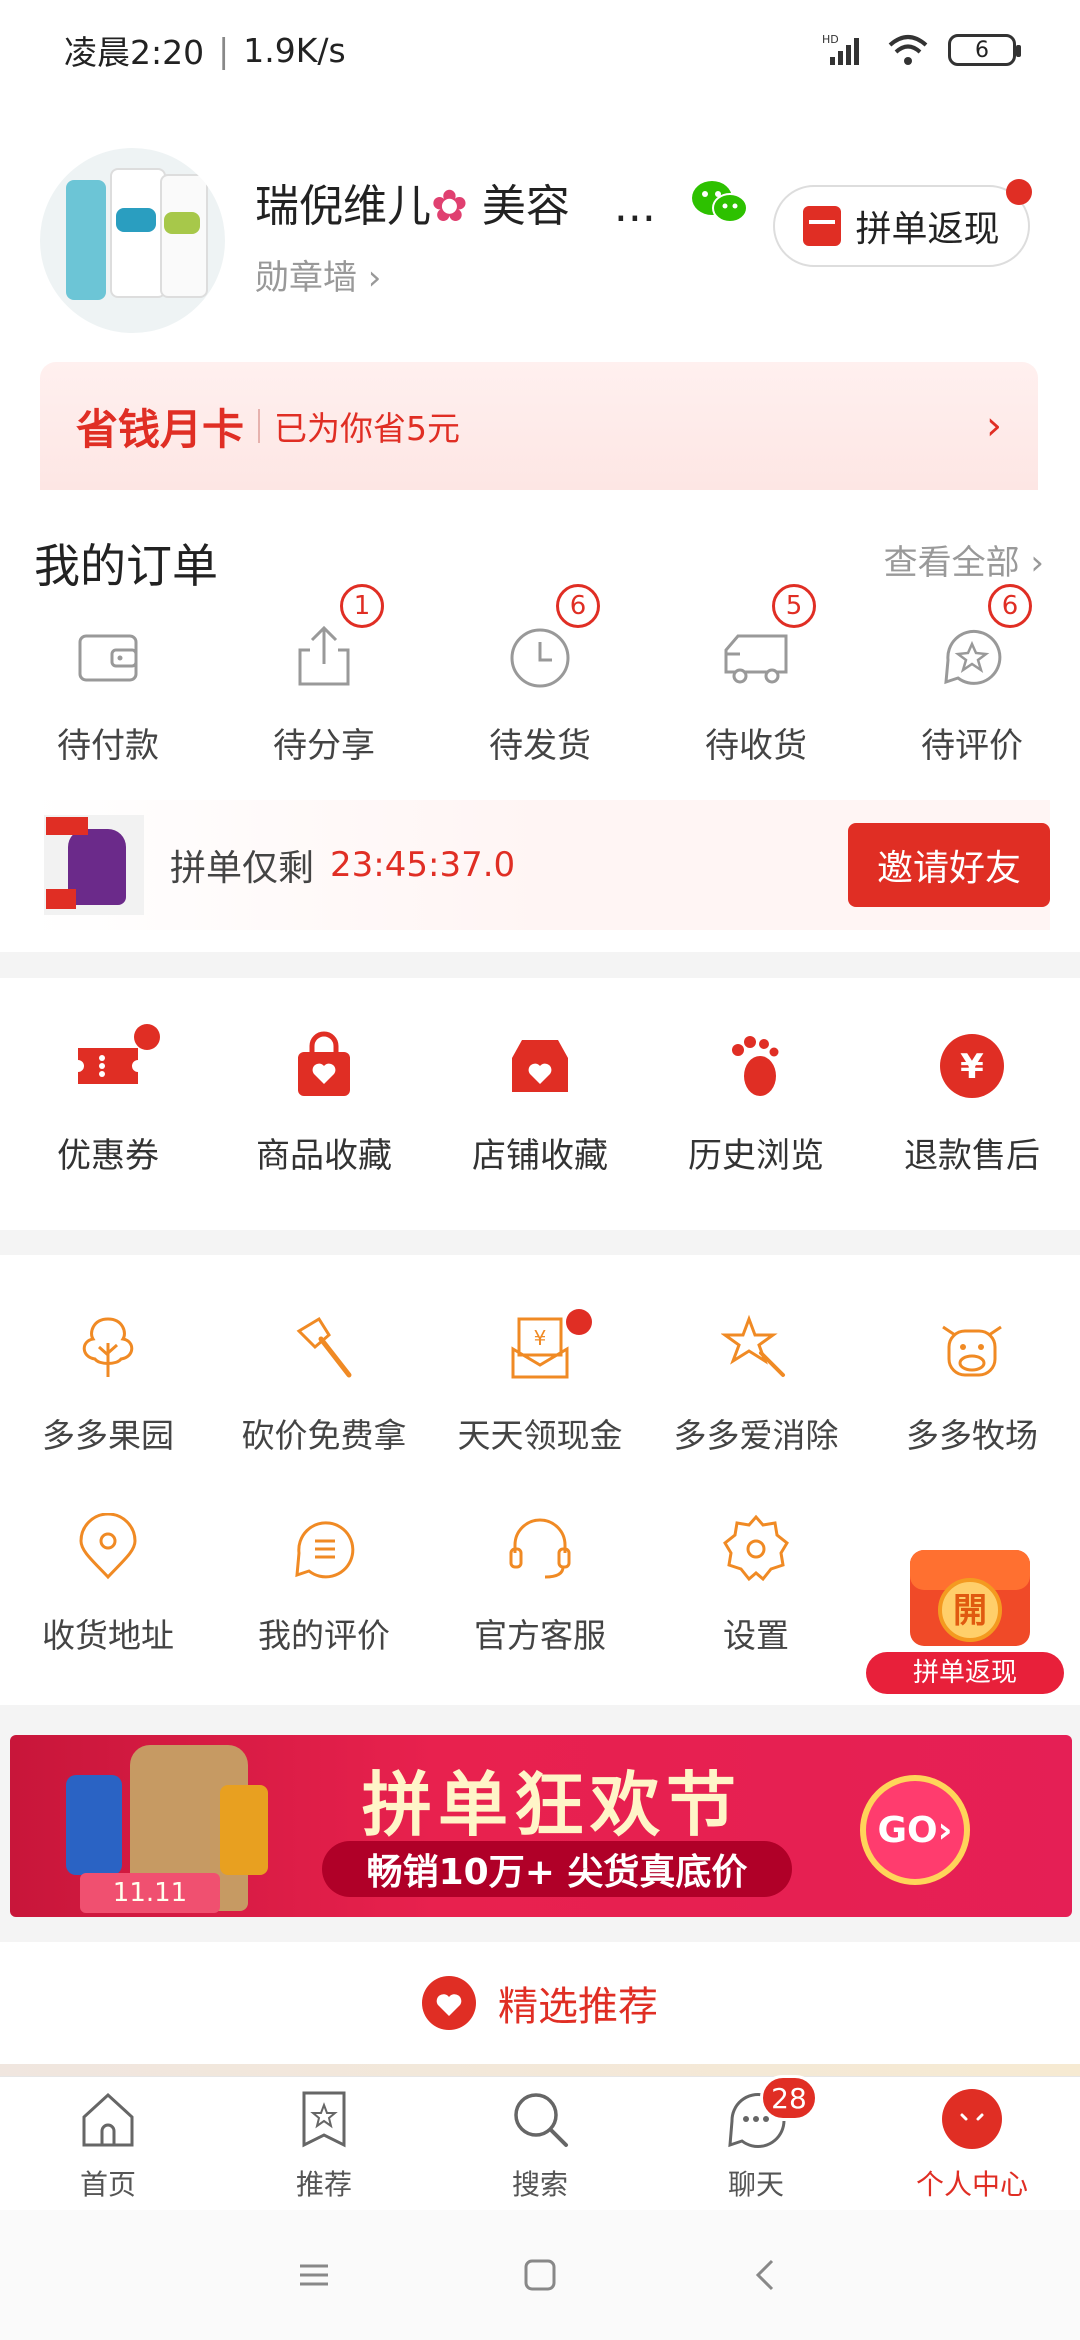 The image size is (1080, 2340). I want to click on order-status-list: 待付款 1 待分享 6 待发货 5 待收货 6 待评价, so click(540, 675).